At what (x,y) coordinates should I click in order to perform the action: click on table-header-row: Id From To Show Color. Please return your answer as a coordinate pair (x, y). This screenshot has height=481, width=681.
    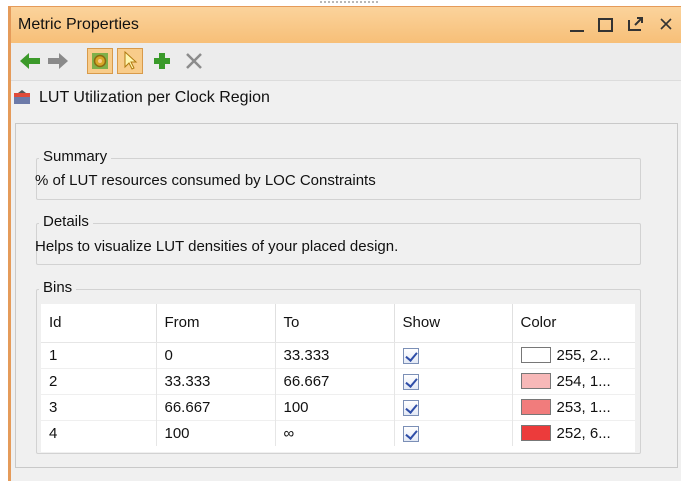
    Looking at the image, I should click on (338, 323).